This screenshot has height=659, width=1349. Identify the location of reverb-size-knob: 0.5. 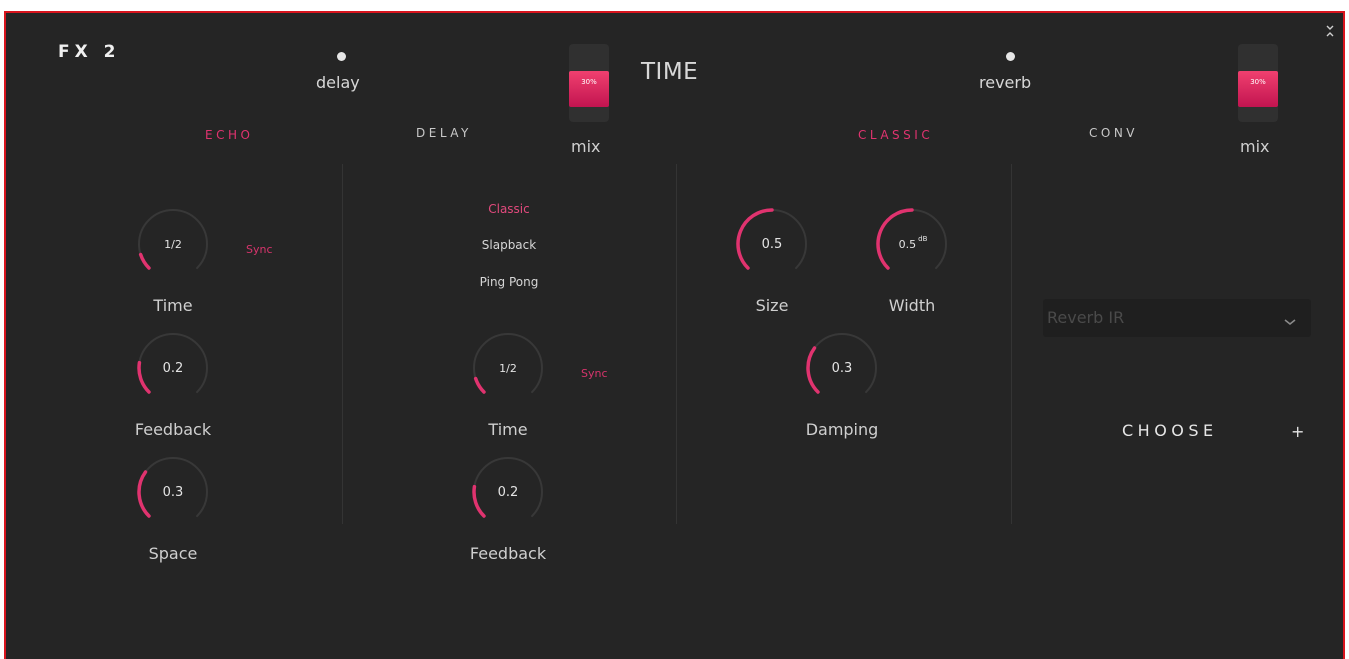
(772, 244).